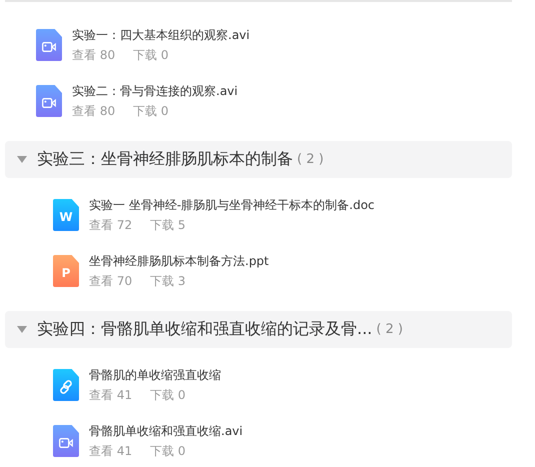  What do you see at coordinates (168, 225) in the screenshot?
I see `download-count: 下载 5` at bounding box center [168, 225].